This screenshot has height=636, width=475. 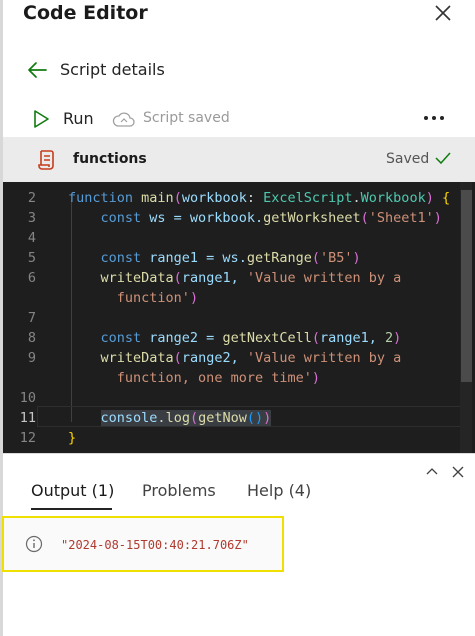 What do you see at coordinates (31, 198) in the screenshot?
I see `line-number: 2` at bounding box center [31, 198].